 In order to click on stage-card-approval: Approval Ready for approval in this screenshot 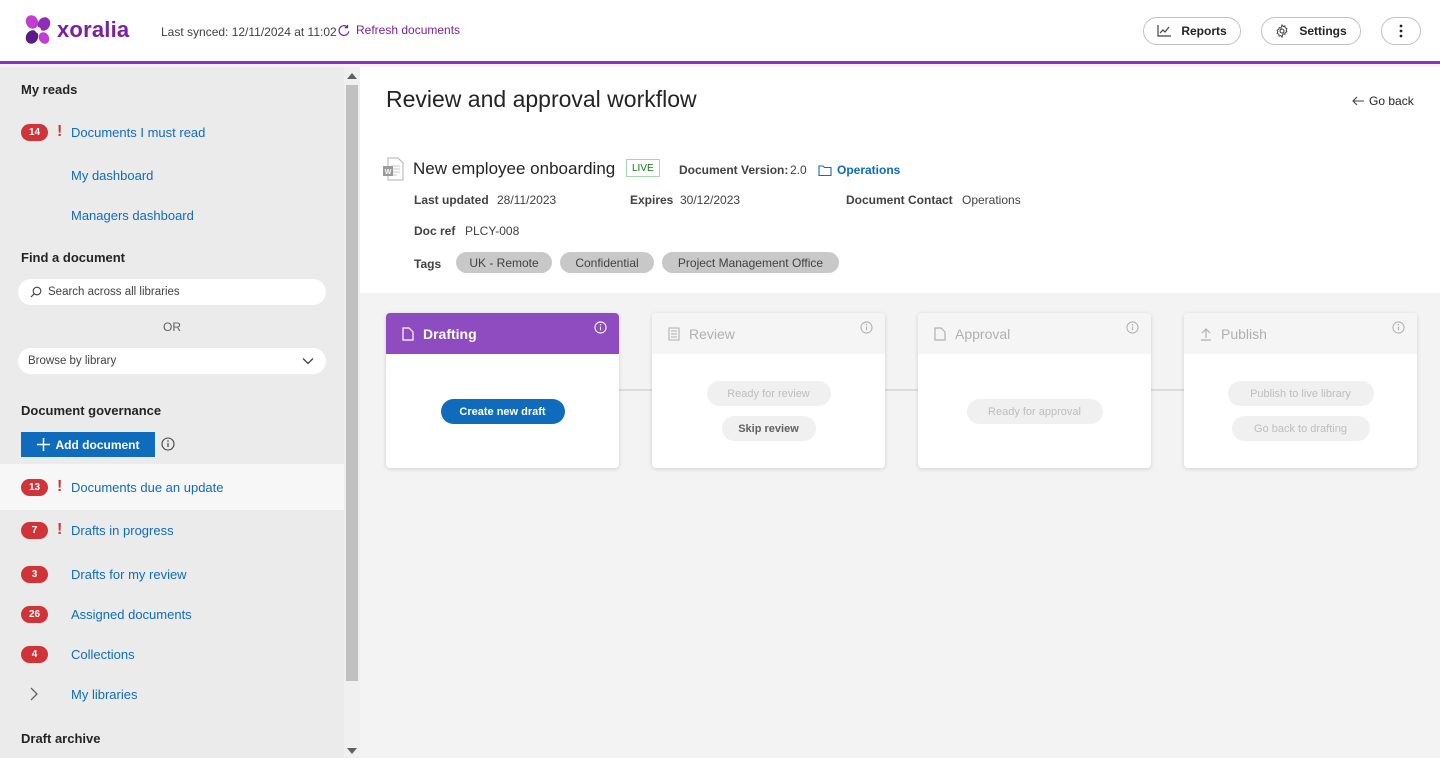, I will do `click(1034, 390)`.